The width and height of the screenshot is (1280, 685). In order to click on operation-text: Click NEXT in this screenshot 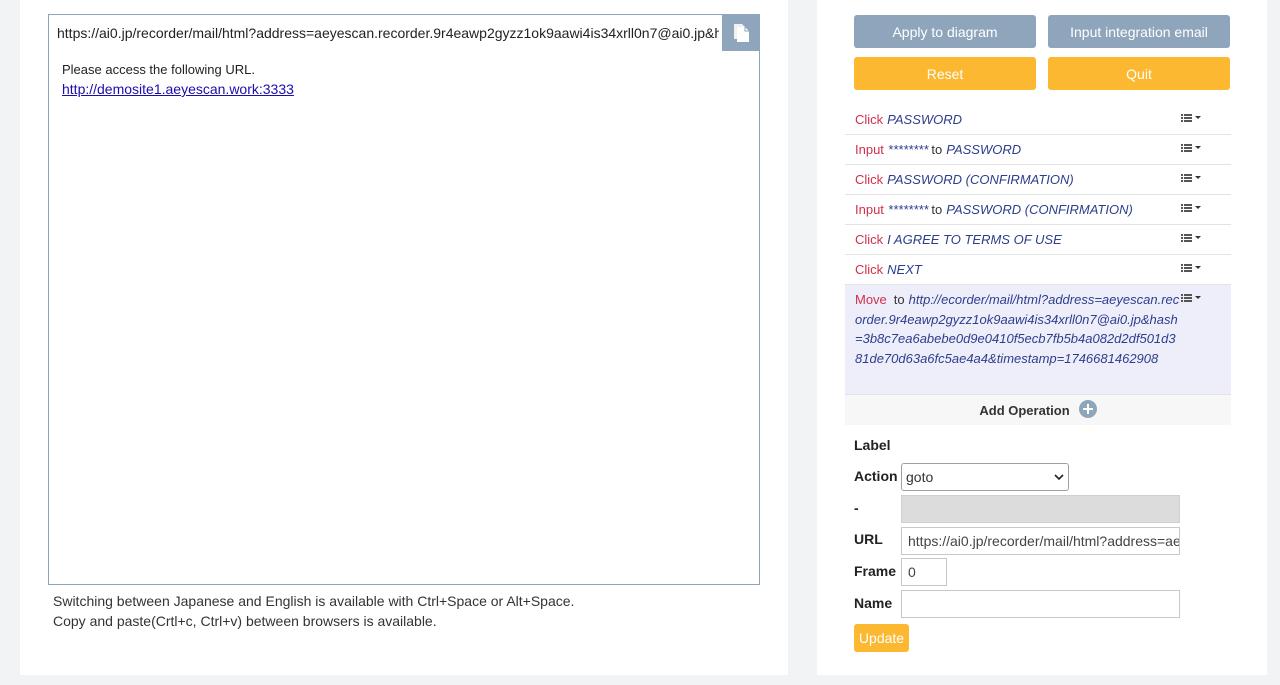, I will do `click(888, 269)`.